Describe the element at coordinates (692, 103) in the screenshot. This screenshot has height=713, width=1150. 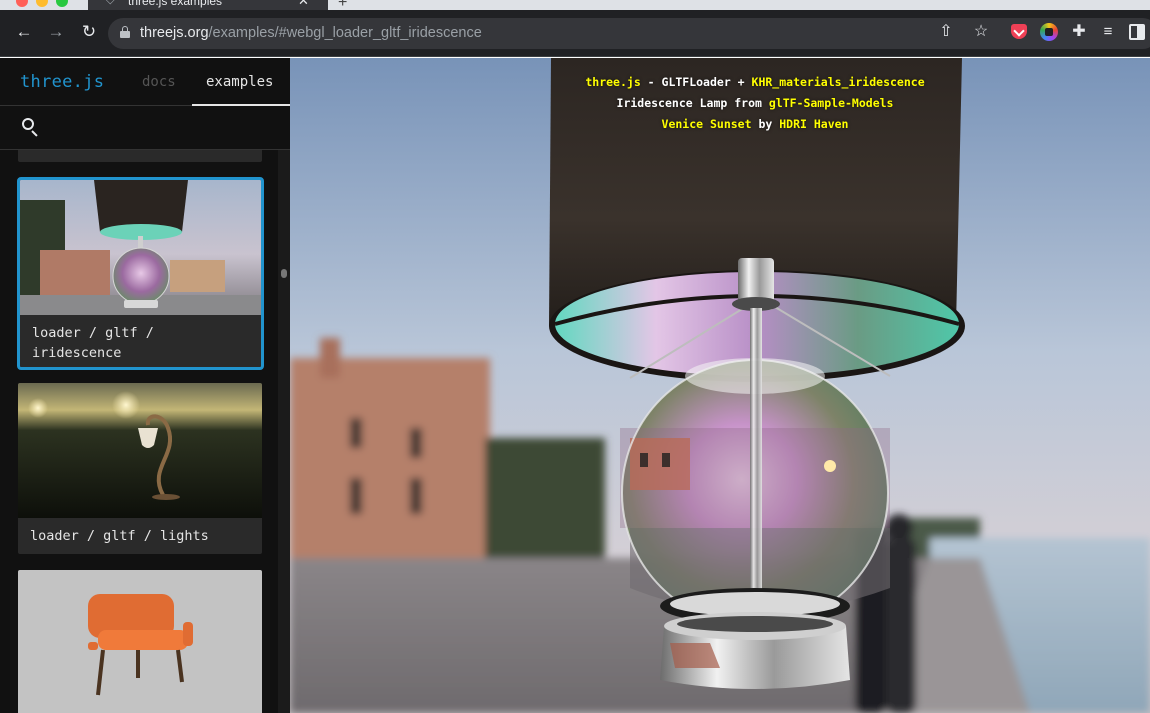
I see `info-text: Iridescence Lamp from` at that location.